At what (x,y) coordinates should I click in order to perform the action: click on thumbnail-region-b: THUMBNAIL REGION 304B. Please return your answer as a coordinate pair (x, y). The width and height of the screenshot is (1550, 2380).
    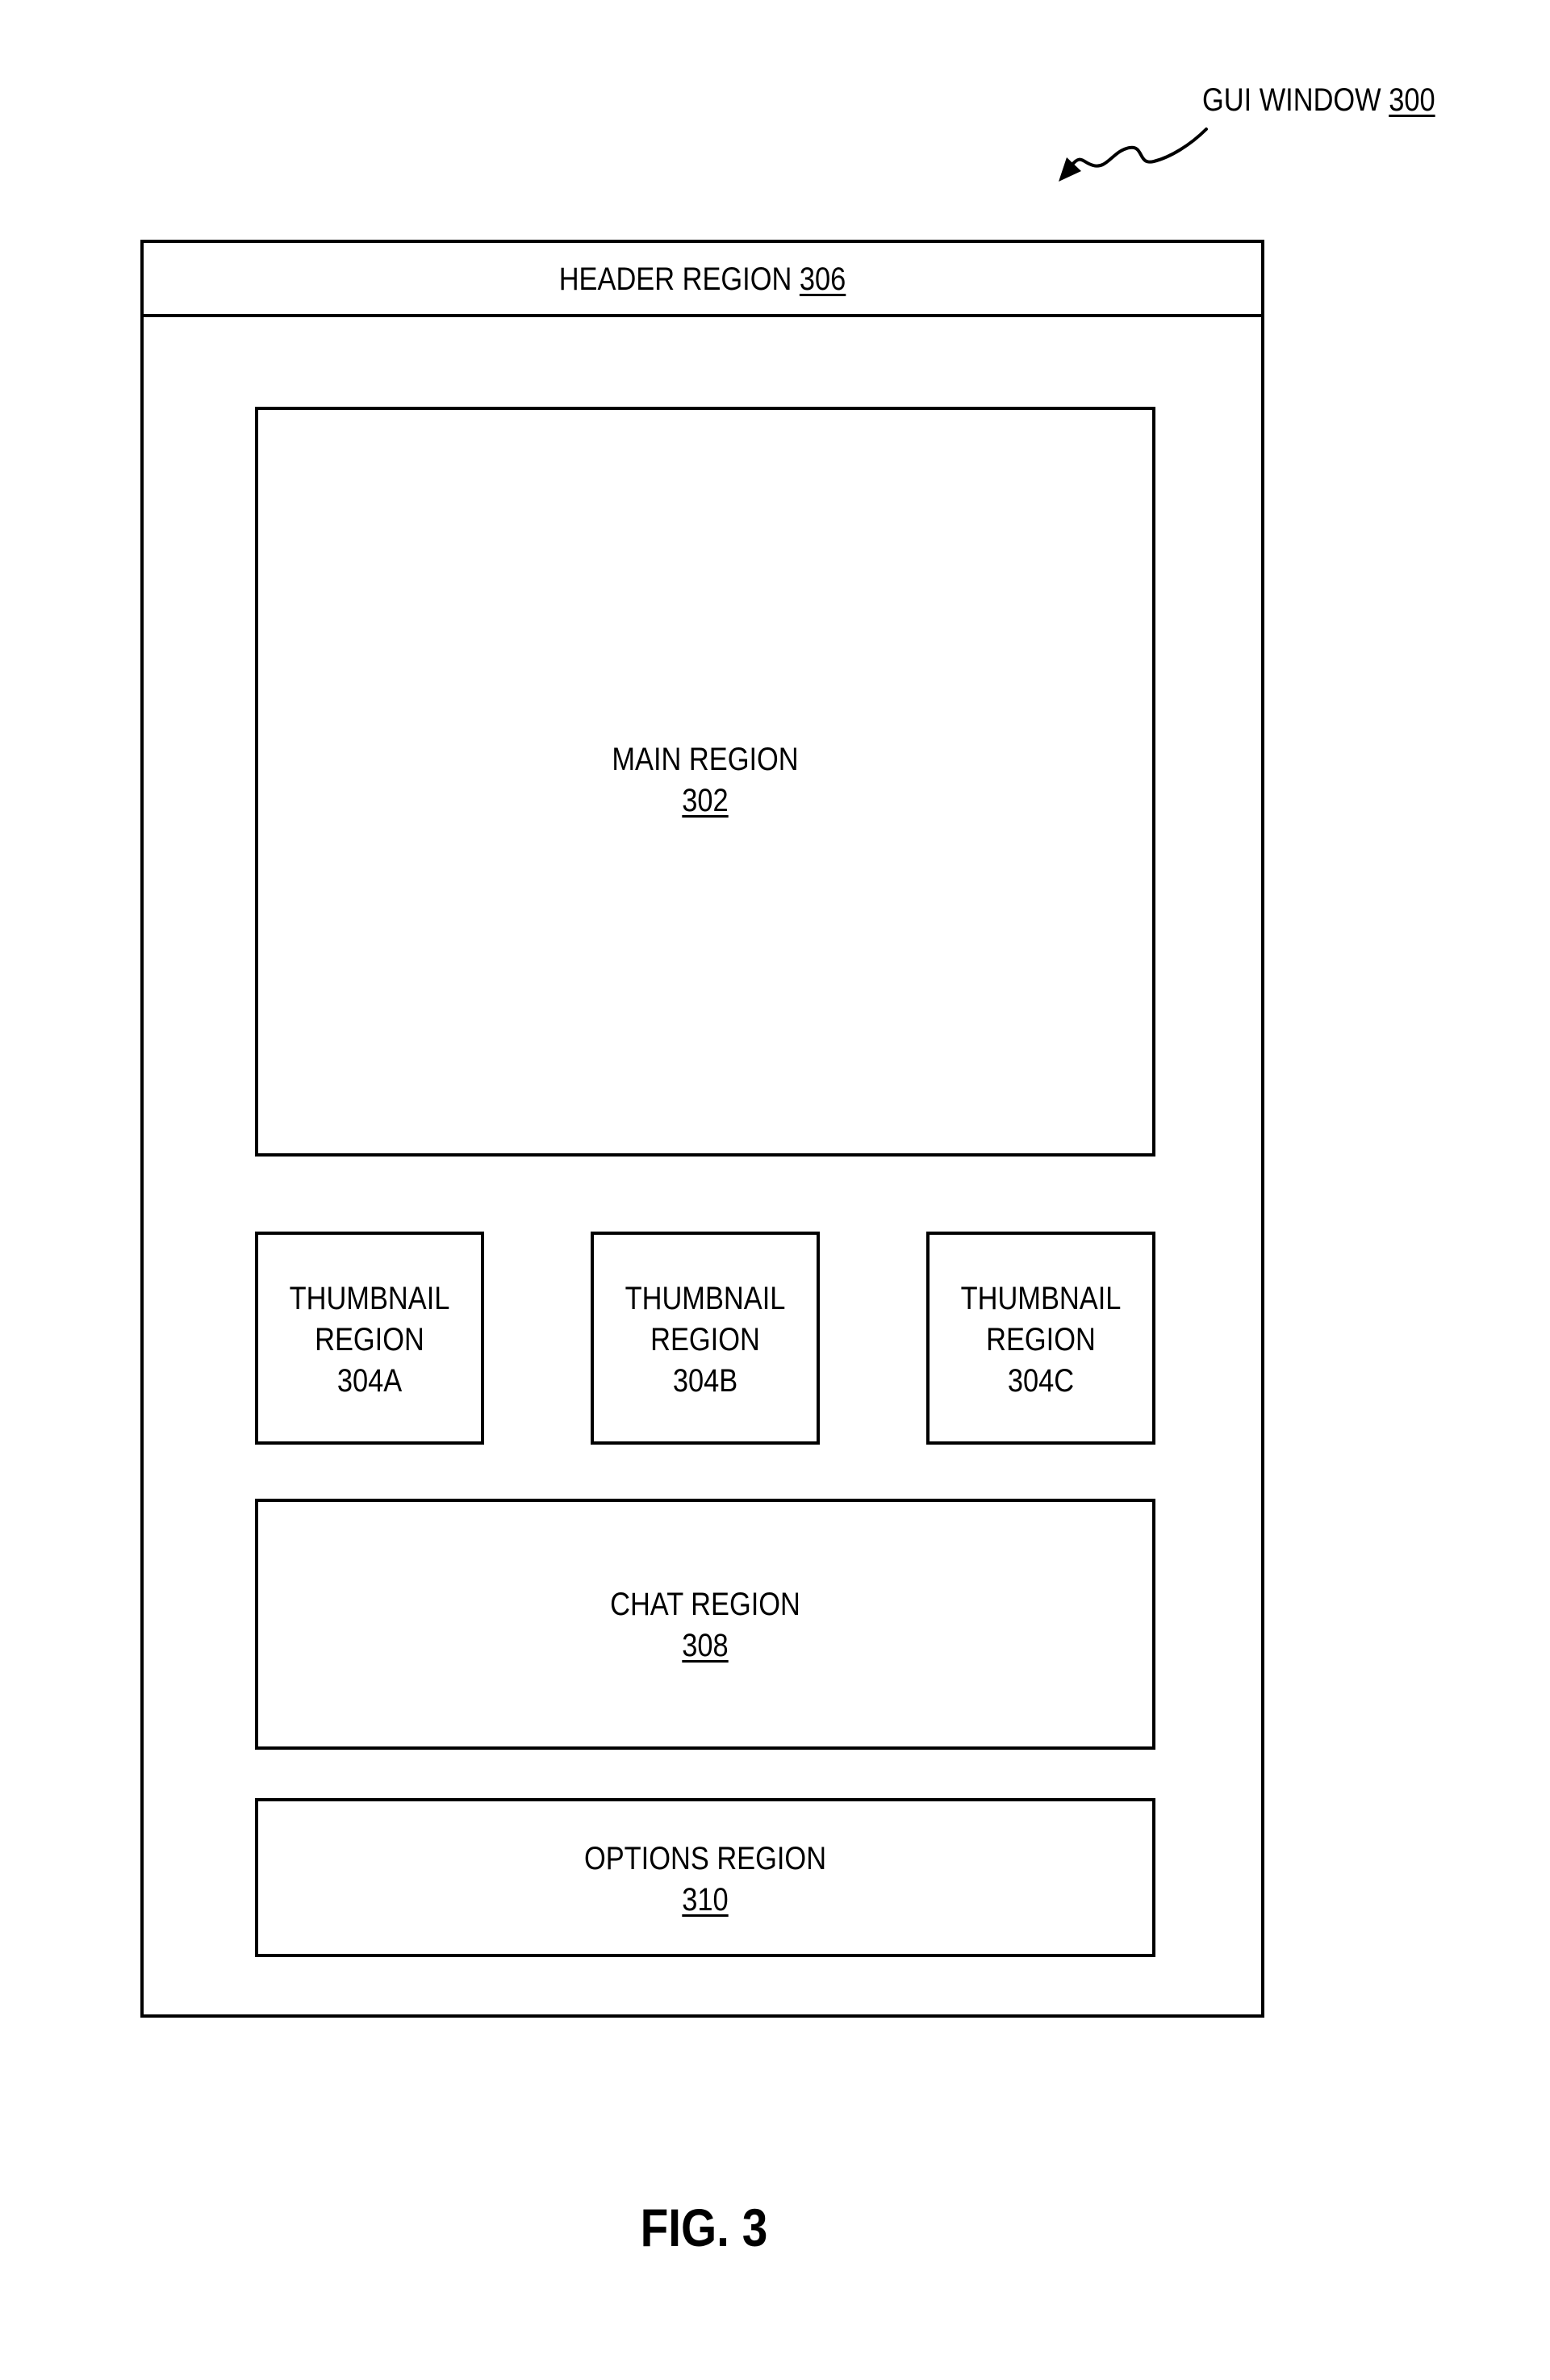
    Looking at the image, I should click on (705, 1338).